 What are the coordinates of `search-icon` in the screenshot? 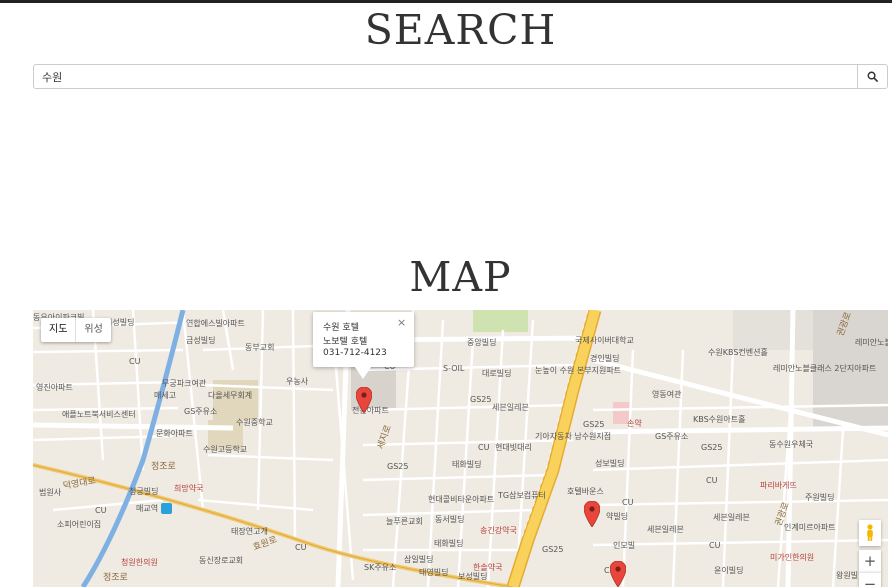 It's located at (872, 76).